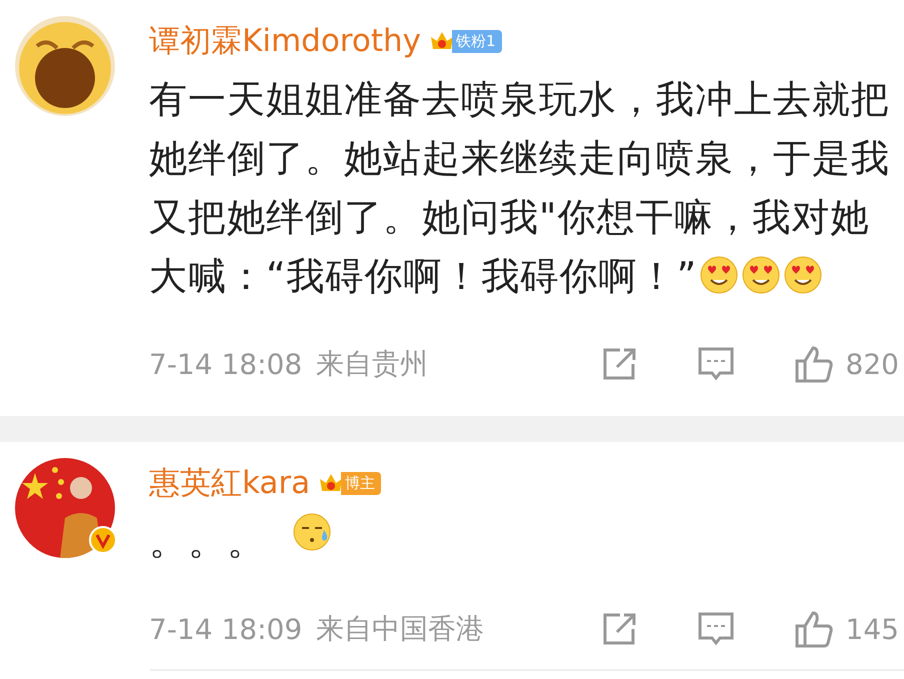  What do you see at coordinates (846, 629) in the screenshot?
I see `like-button: 145` at bounding box center [846, 629].